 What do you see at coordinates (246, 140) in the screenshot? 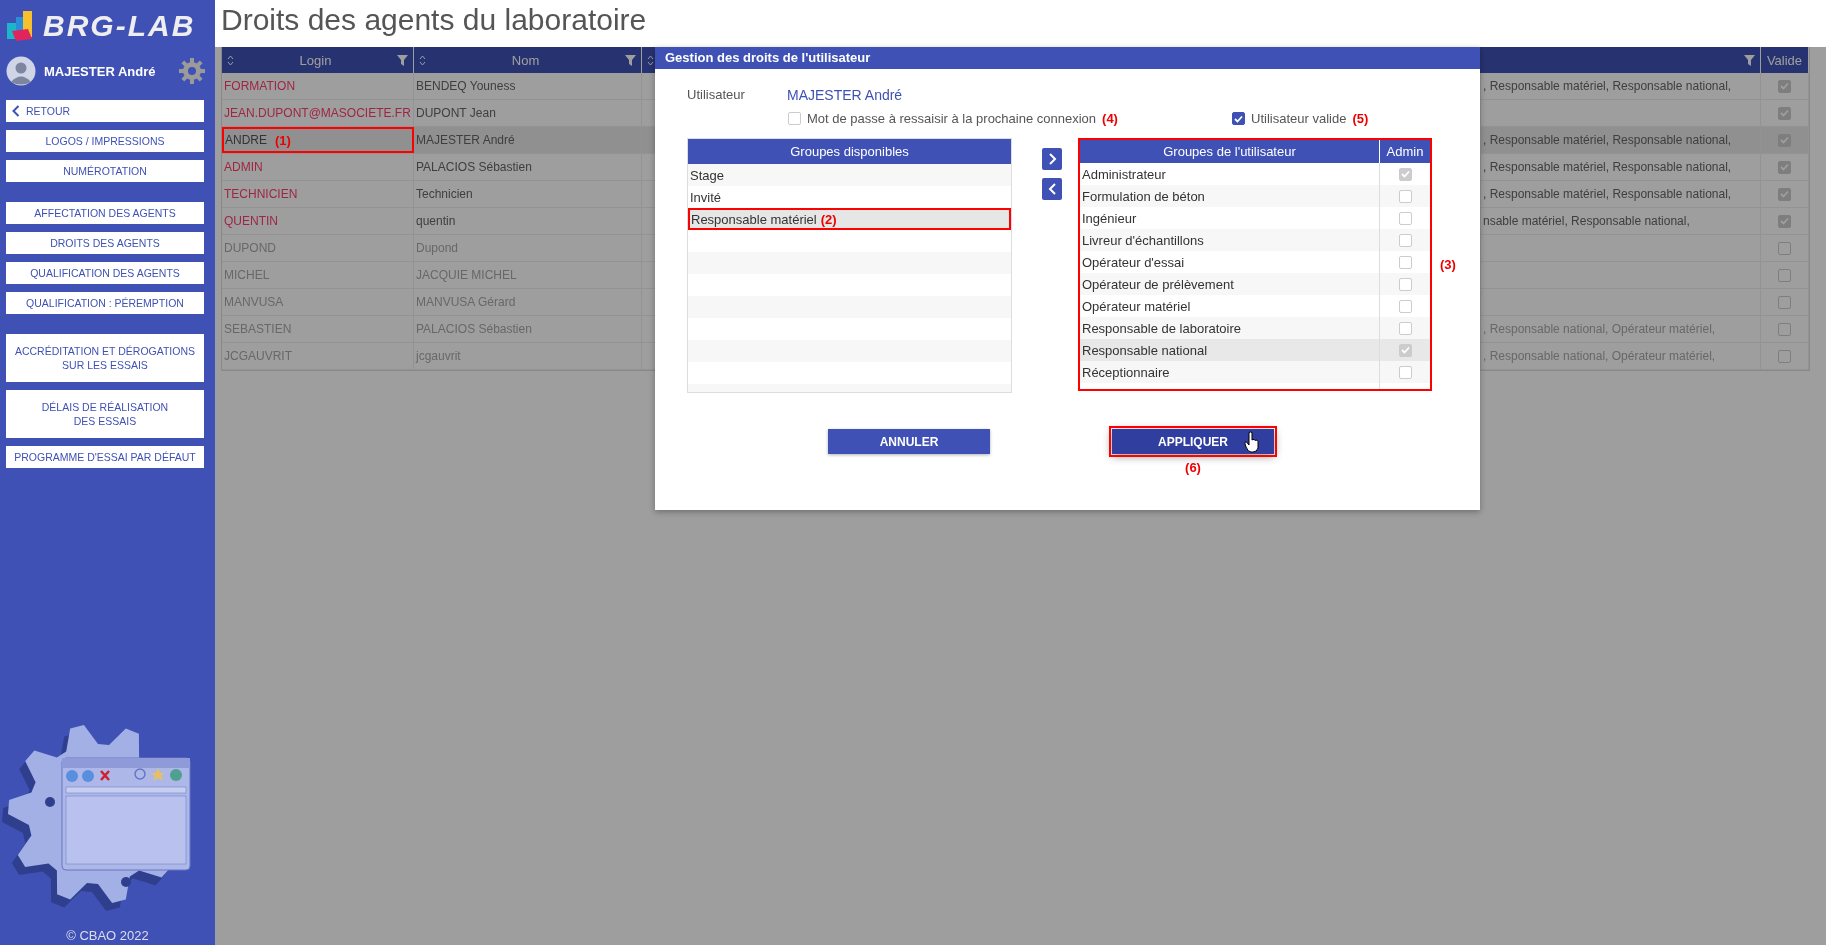
I see `login-text: ANDRE` at bounding box center [246, 140].